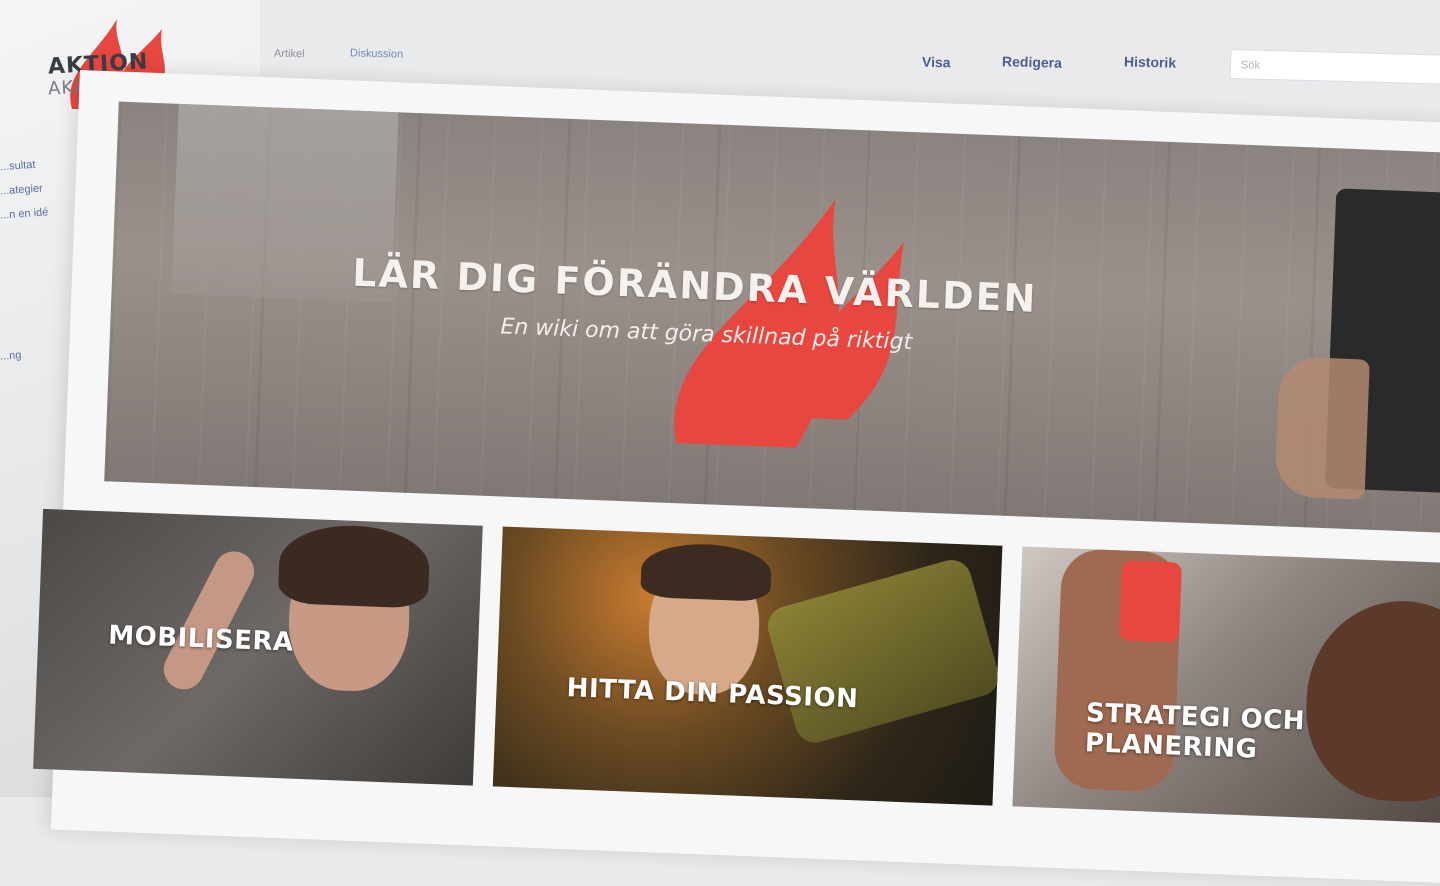  What do you see at coordinates (936, 62) in the screenshot?
I see `tab-view: Visa` at bounding box center [936, 62].